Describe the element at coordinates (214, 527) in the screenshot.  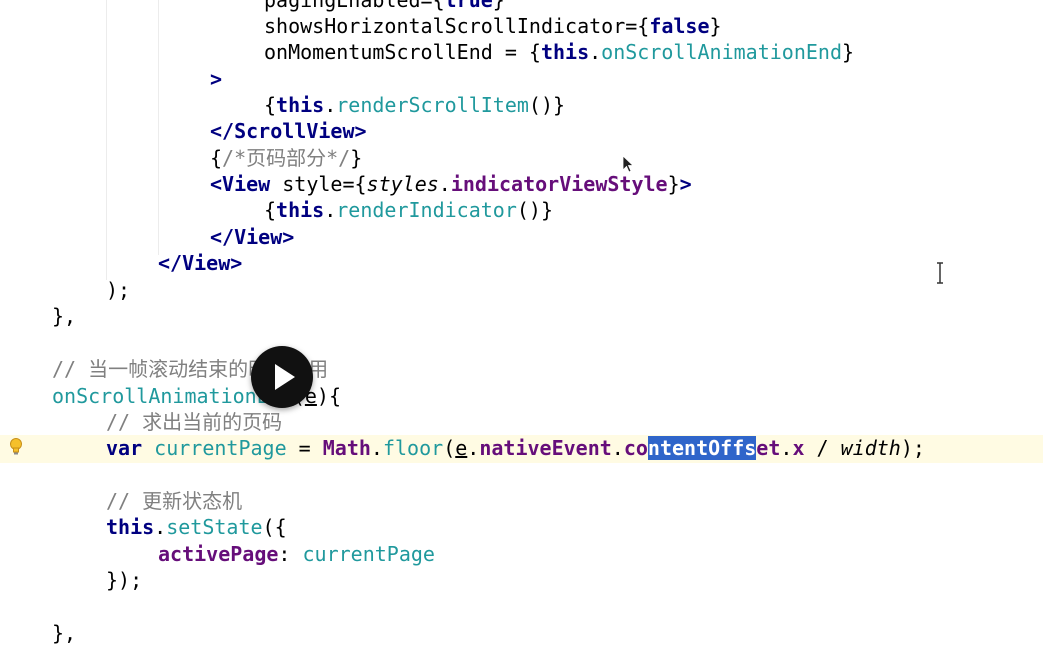
I see `code-token: setState` at that location.